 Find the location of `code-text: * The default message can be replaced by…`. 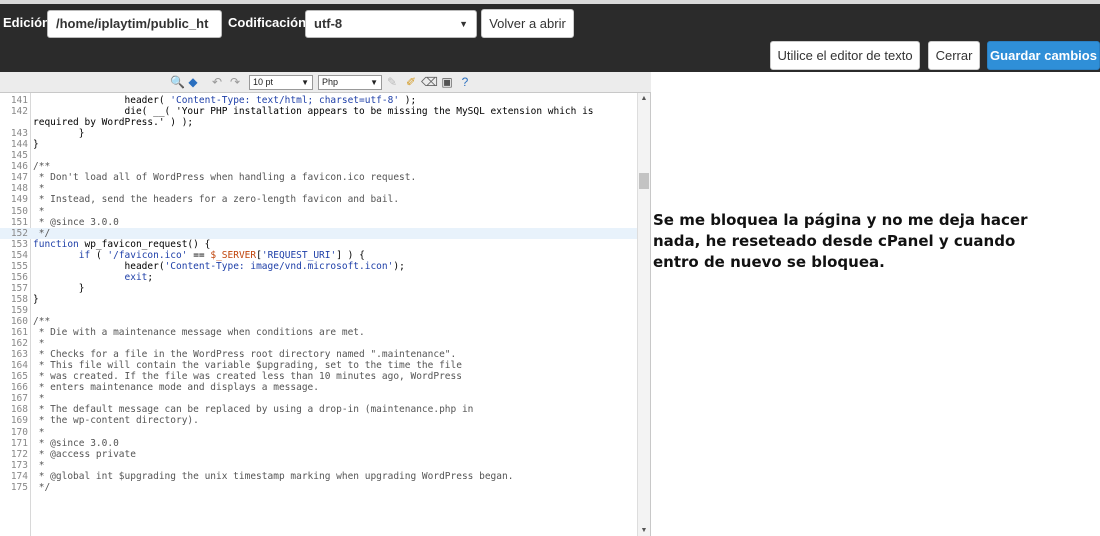

code-text: * The default message can be replaced by… is located at coordinates (253, 410).